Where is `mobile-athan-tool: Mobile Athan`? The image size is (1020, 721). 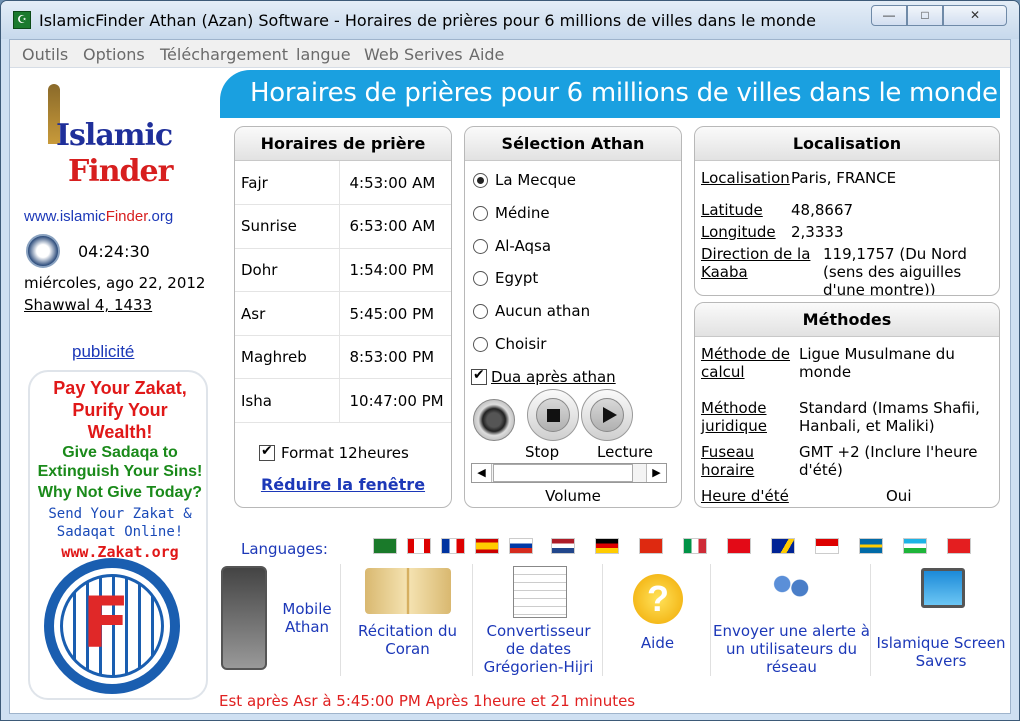 mobile-athan-tool: Mobile Athan is located at coordinates (279, 620).